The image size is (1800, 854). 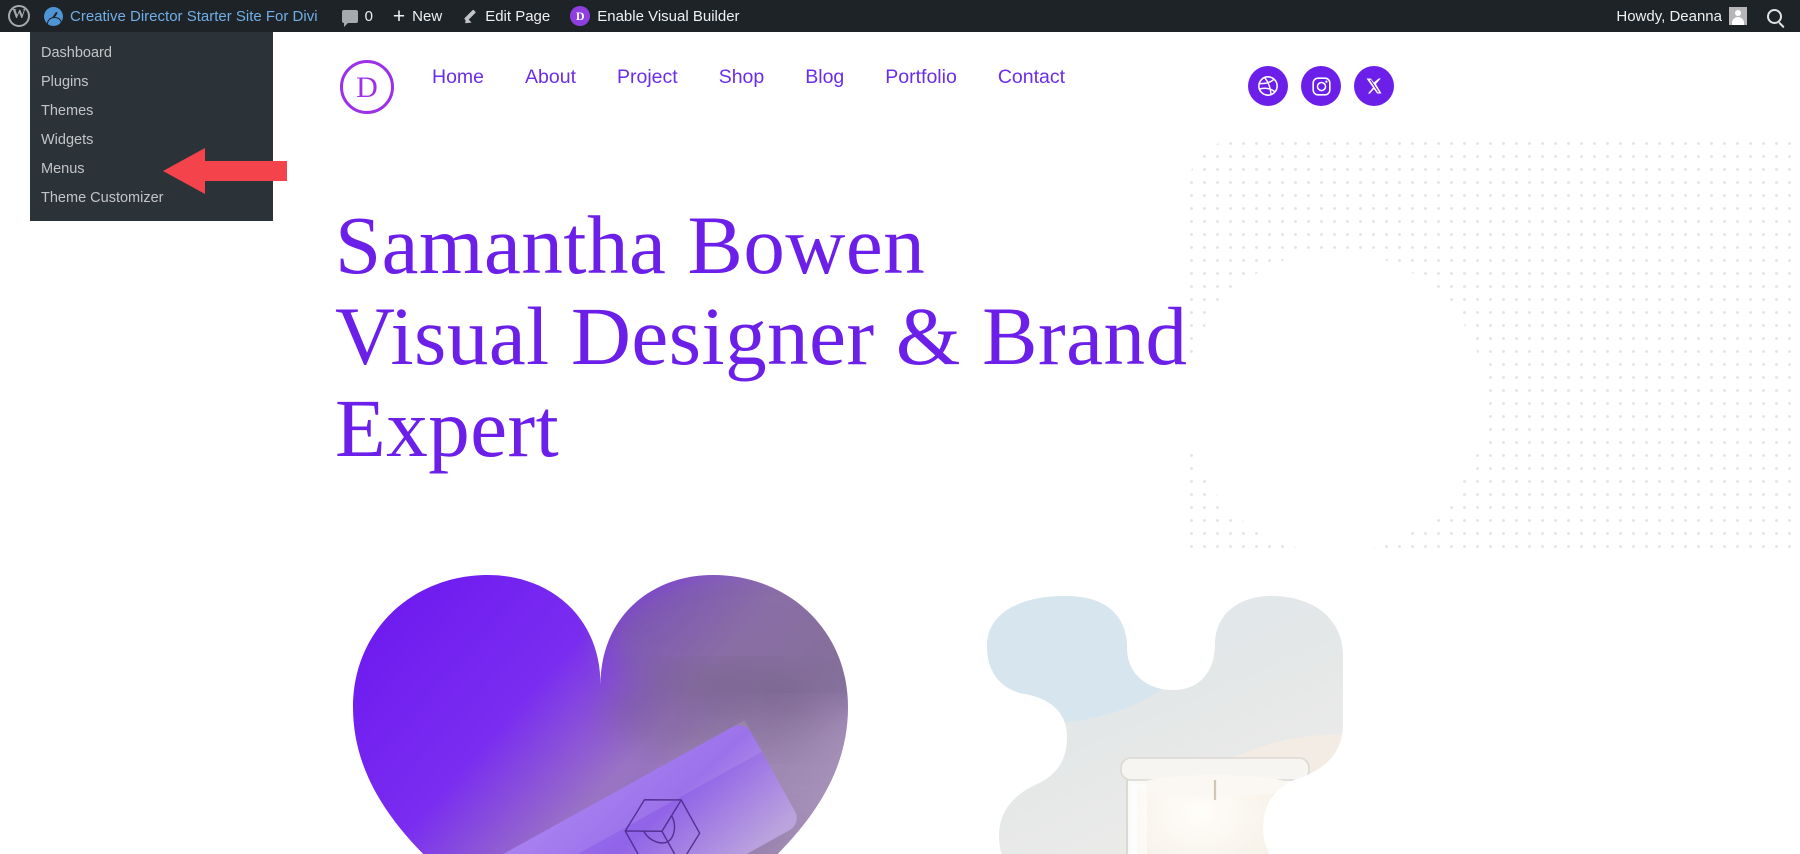 I want to click on adminbar-new: + New, so click(x=417, y=16).